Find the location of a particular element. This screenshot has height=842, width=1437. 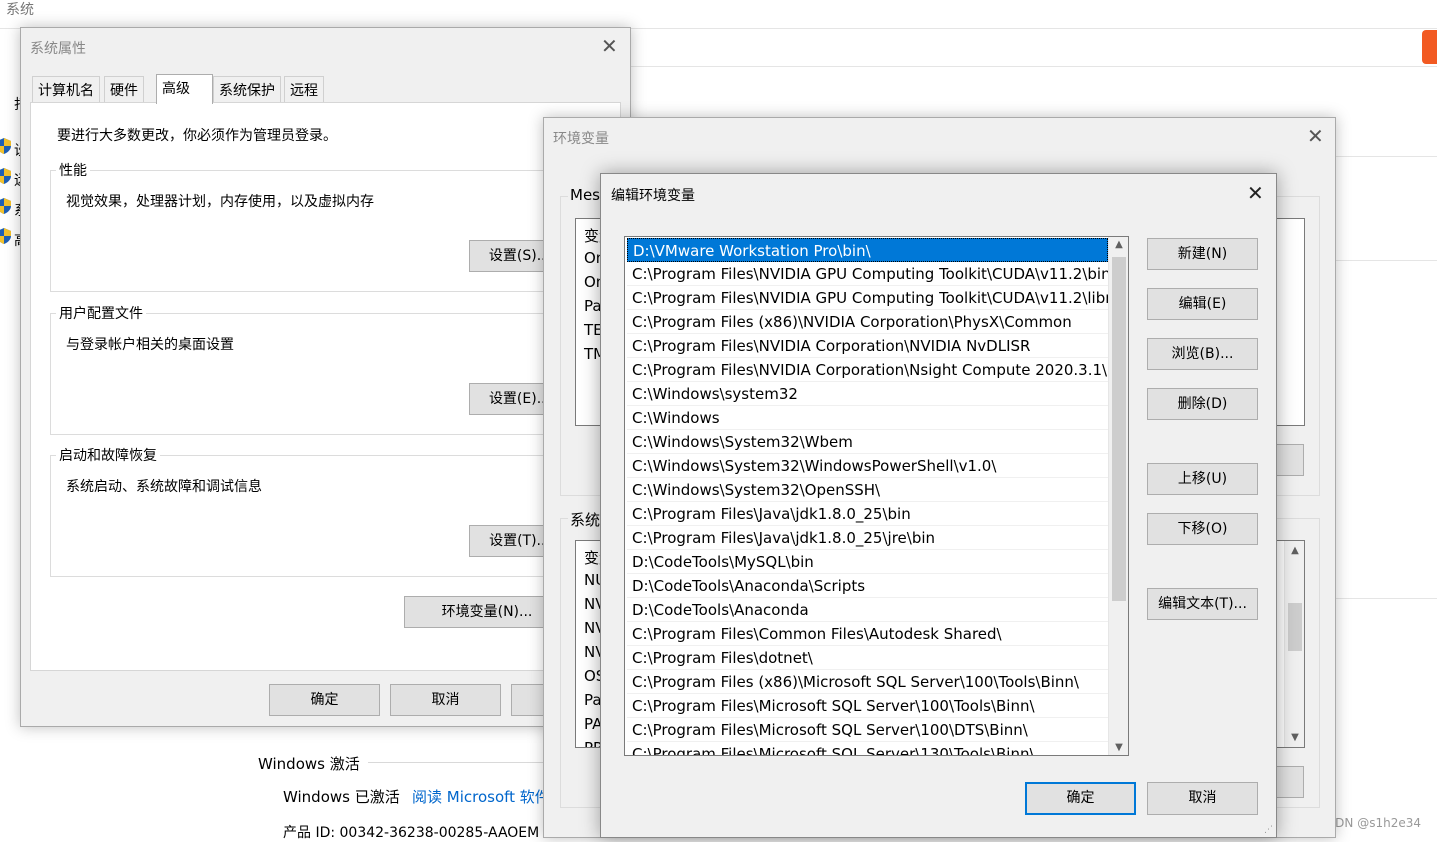

user-profiles-label: 用户配置文件 is located at coordinates (101, 313).